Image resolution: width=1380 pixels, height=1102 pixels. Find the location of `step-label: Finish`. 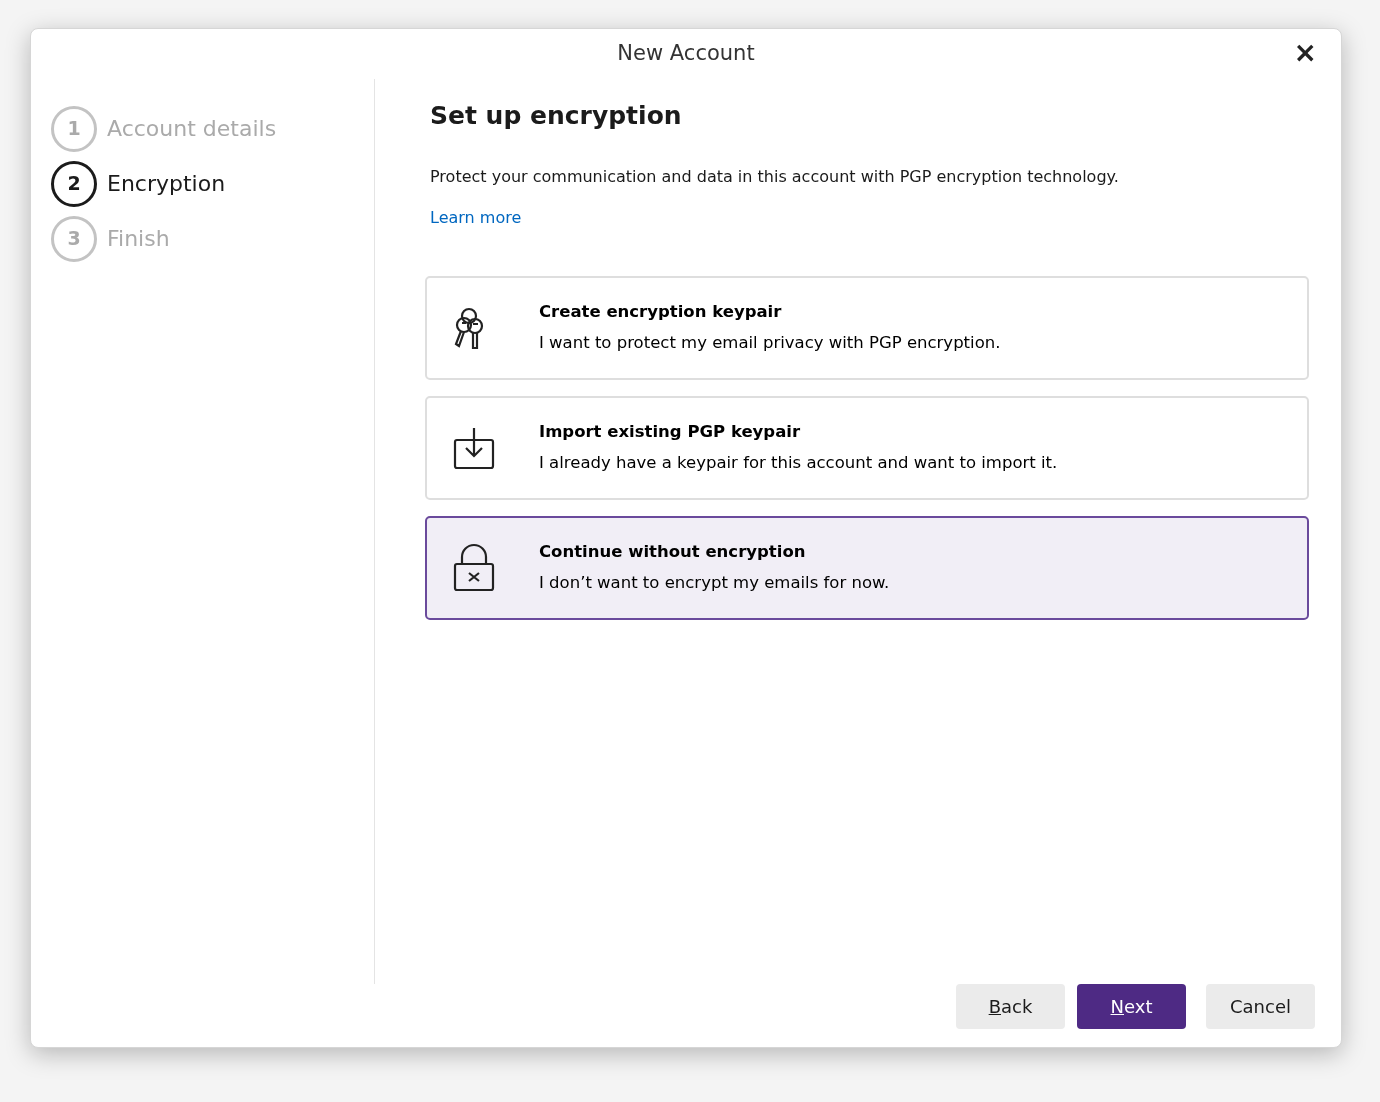

step-label: Finish is located at coordinates (138, 239).